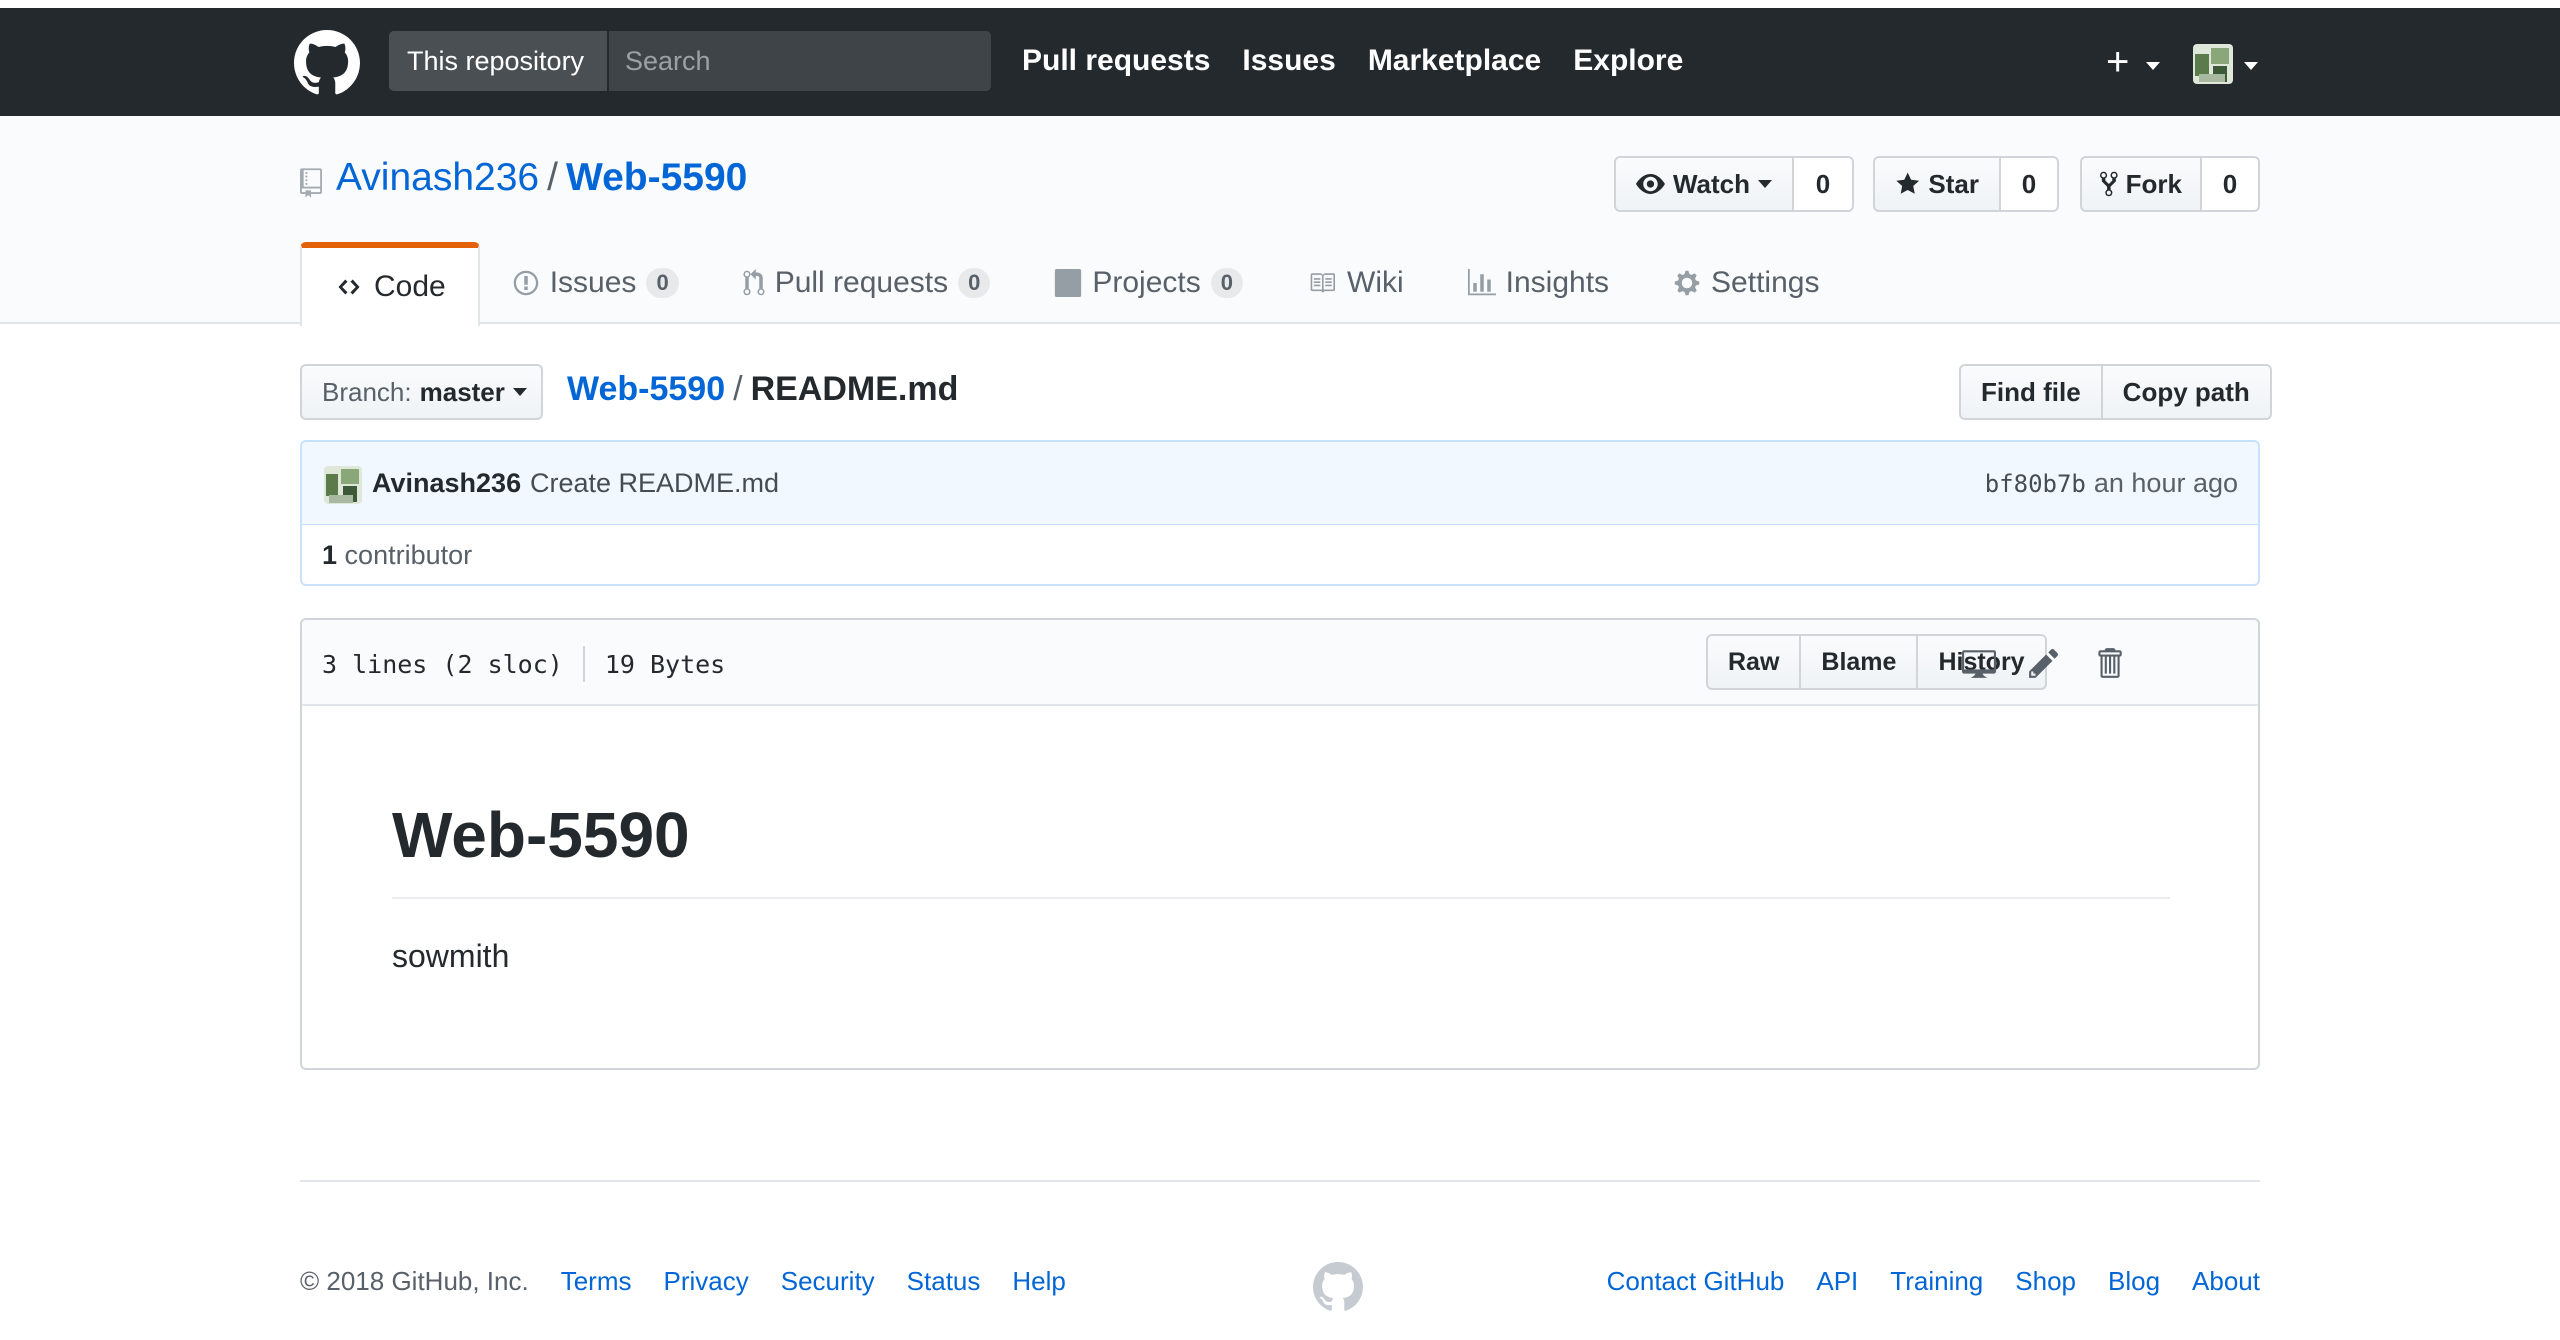 This screenshot has width=2560, height=1340. I want to click on tab-insights: Insights, so click(1538, 283).